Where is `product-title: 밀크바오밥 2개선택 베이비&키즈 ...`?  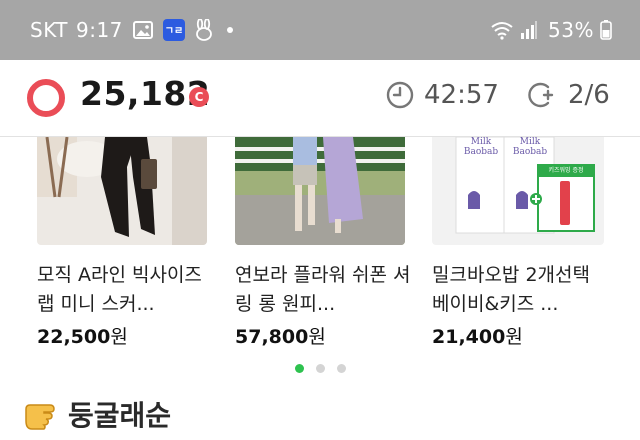 product-title: 밀크바오밥 2개선택 베이비&키즈 ... is located at coordinates (521, 290).